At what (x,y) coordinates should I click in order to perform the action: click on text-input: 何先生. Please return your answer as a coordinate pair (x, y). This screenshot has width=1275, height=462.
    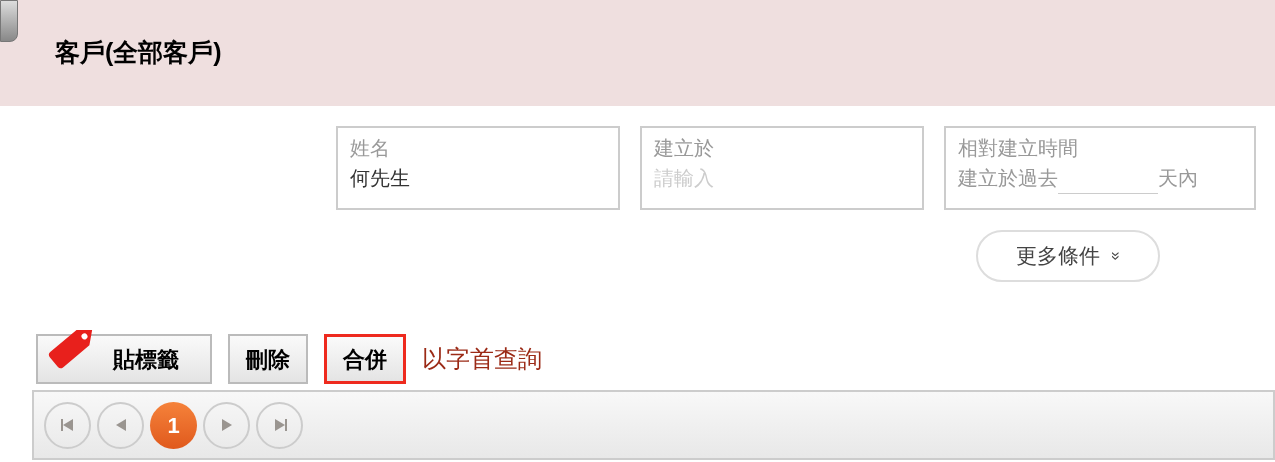
    Looking at the image, I should click on (478, 178).